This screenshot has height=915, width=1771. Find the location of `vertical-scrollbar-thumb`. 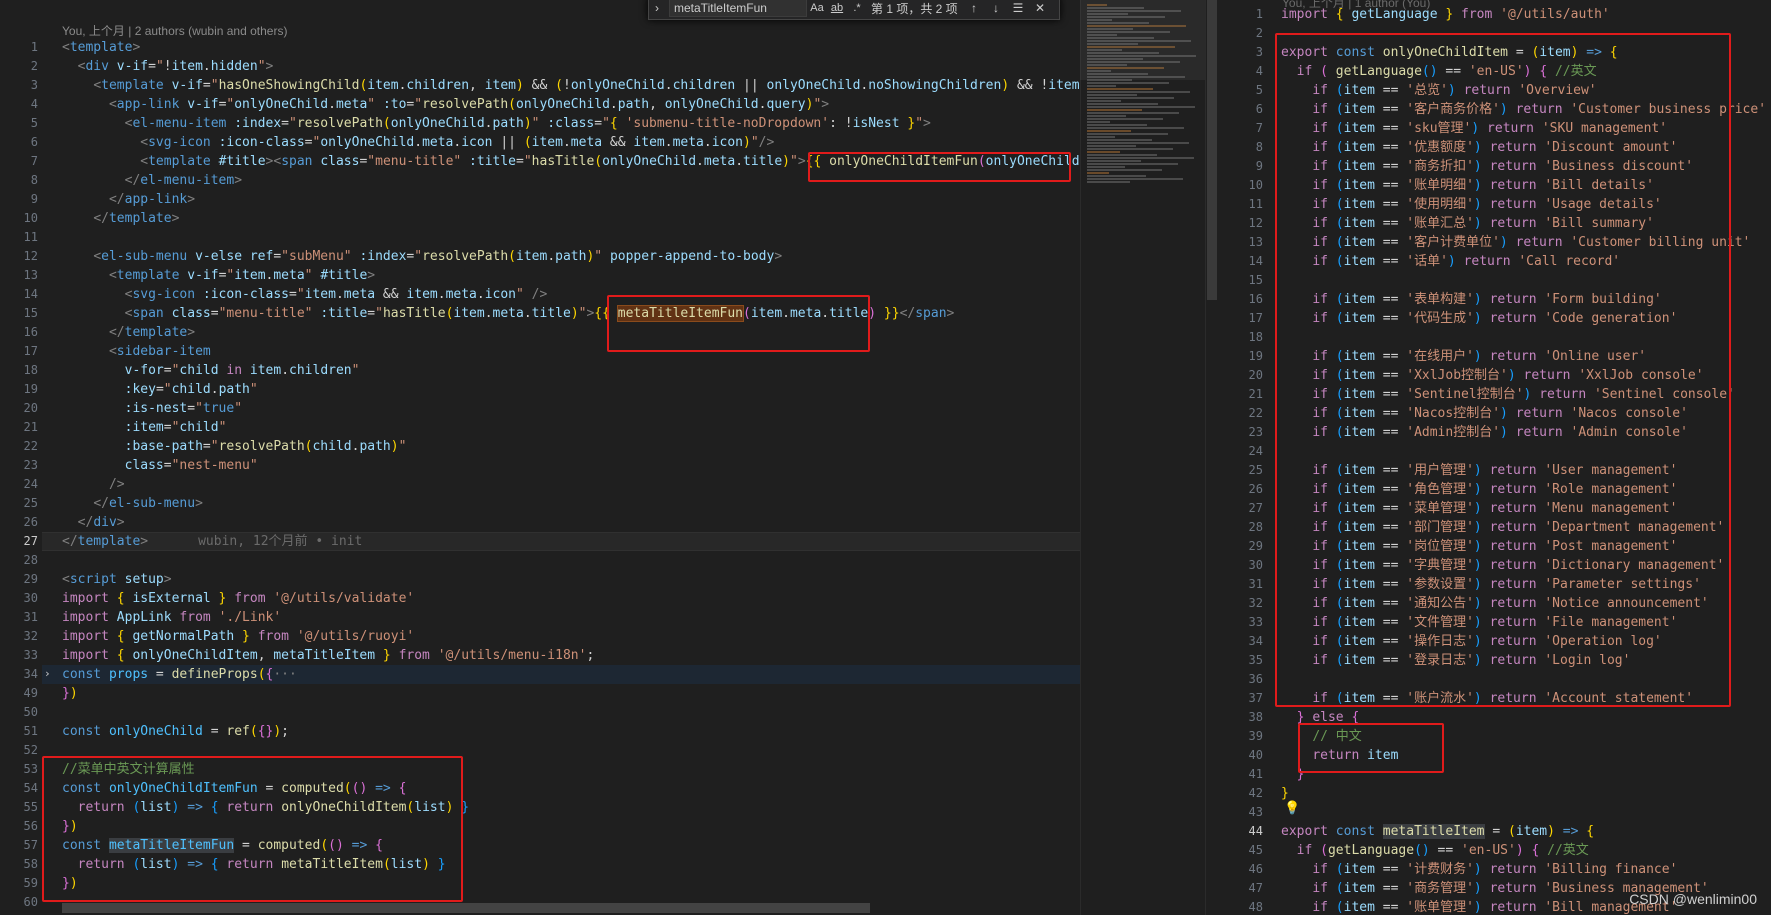

vertical-scrollbar-thumb is located at coordinates (1212, 150).